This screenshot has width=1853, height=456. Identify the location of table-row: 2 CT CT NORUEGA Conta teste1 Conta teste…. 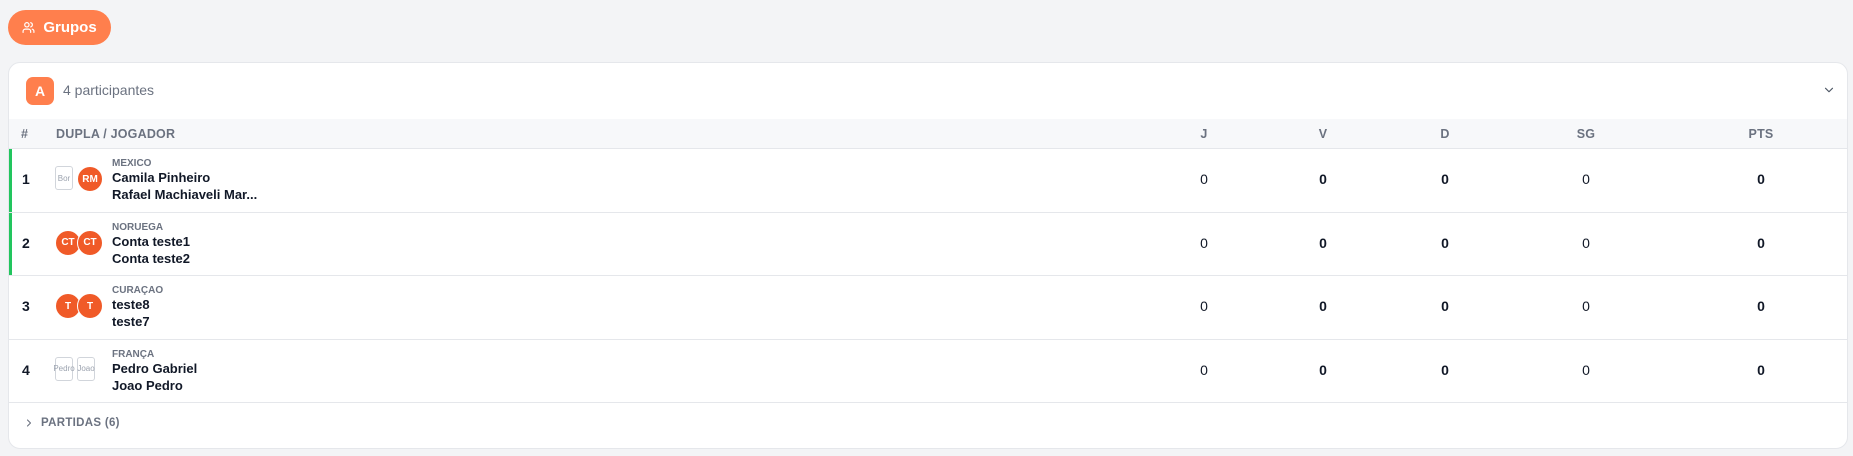
(928, 243).